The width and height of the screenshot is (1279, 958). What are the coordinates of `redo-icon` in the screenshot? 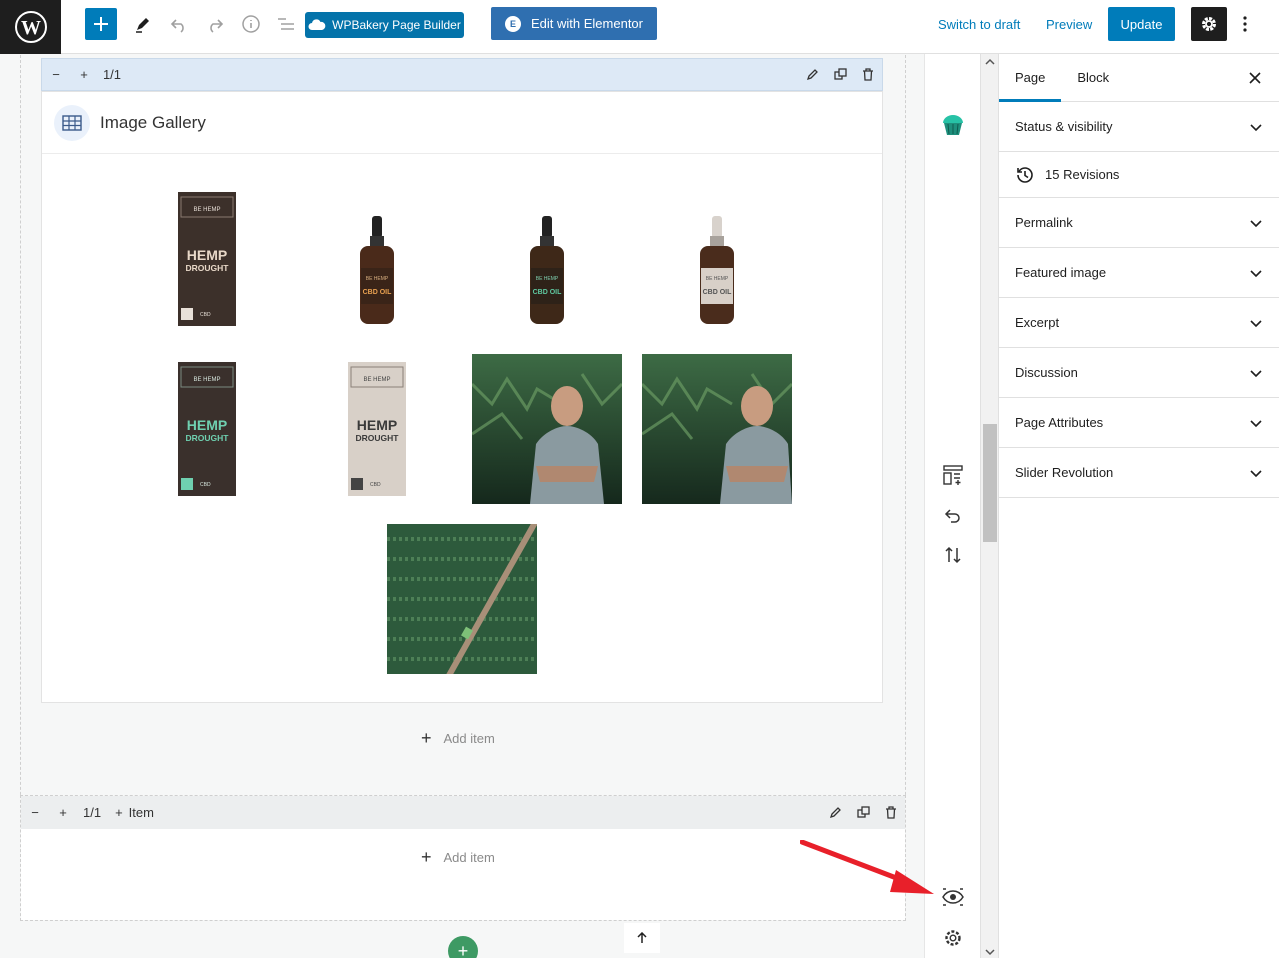 It's located at (217, 26).